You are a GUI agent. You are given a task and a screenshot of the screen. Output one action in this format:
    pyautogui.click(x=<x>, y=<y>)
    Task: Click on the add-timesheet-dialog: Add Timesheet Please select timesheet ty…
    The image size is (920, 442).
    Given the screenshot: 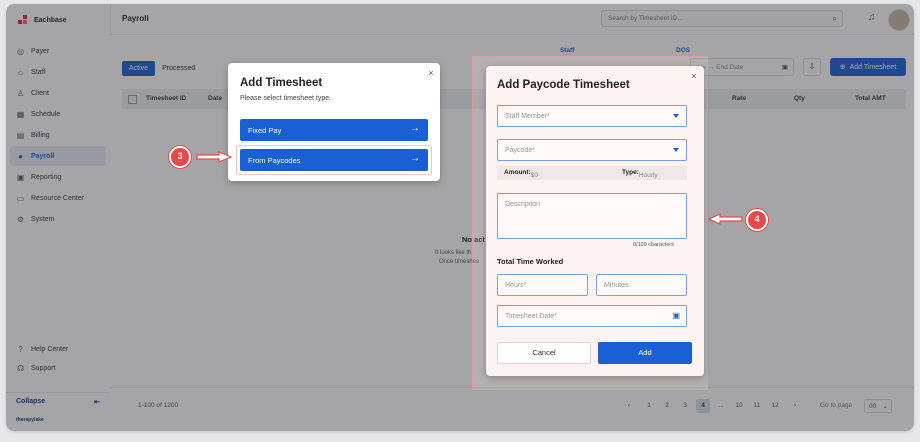 What is the action you would take?
    pyautogui.click(x=334, y=122)
    